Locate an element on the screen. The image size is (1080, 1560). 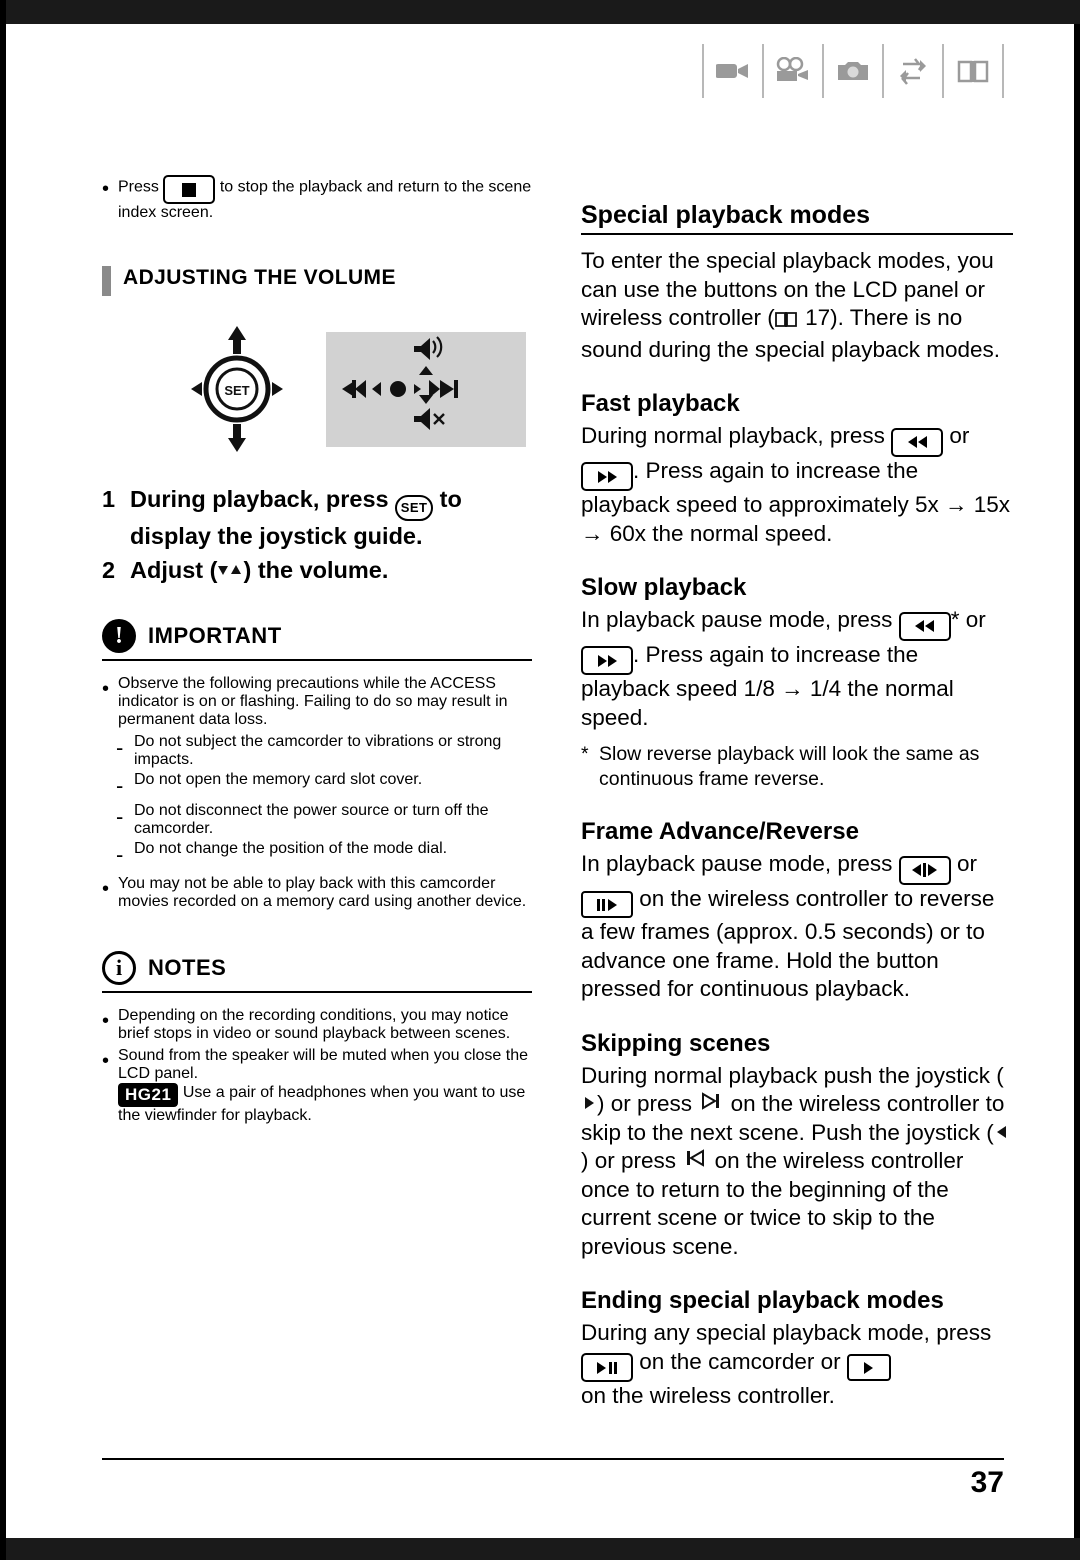
skip-previous-wireless-icon is located at coordinates (695, 1161).